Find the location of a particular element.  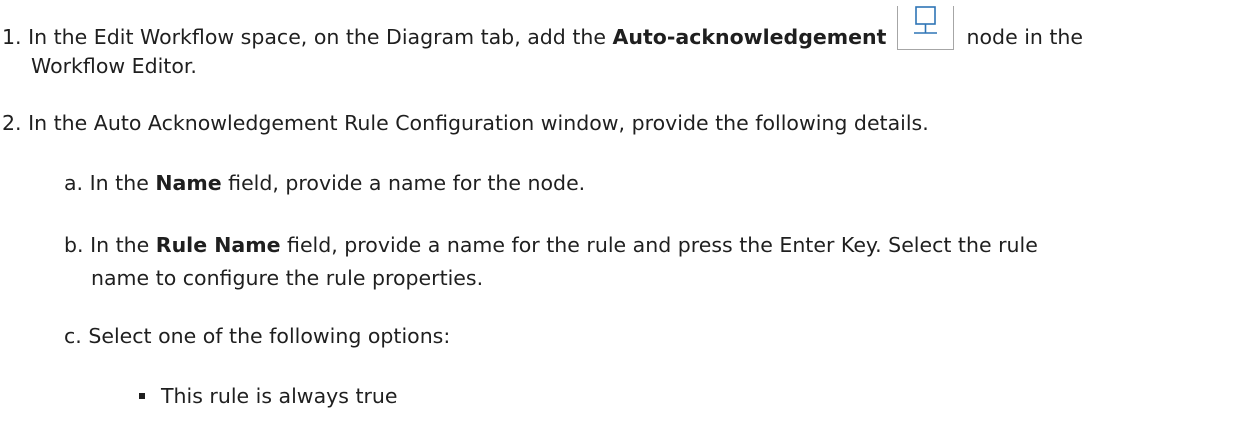

substep-c-letter: c. is located at coordinates (73, 336).